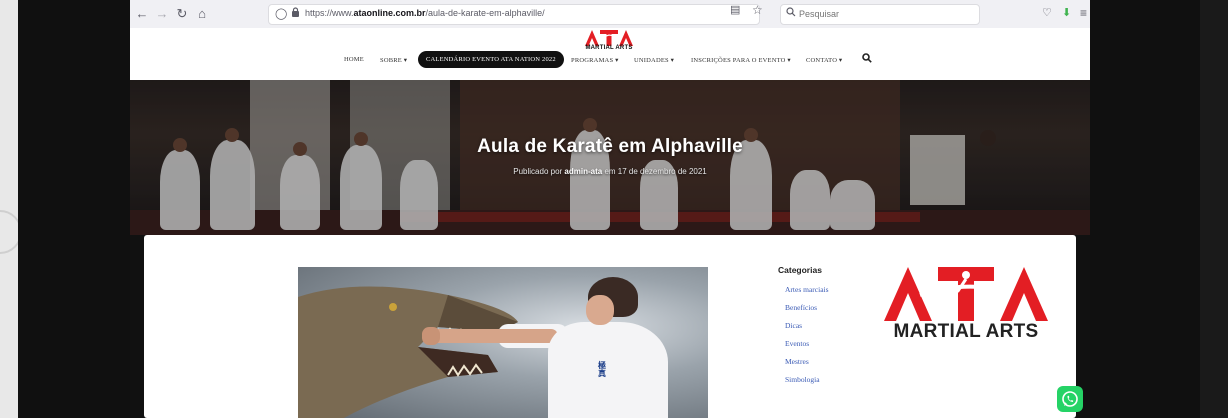 The image size is (1228, 418). I want to click on dinosaur-image, so click(408, 352).